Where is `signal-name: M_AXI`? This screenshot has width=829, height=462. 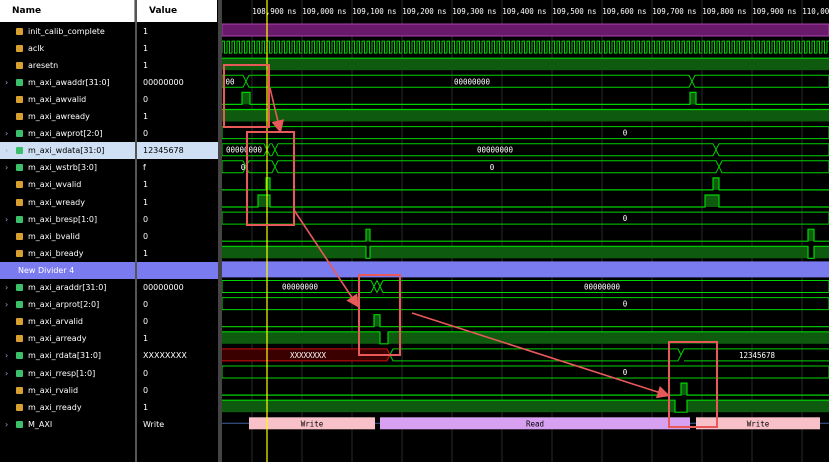
signal-name: M_AXI is located at coordinates (40, 424).